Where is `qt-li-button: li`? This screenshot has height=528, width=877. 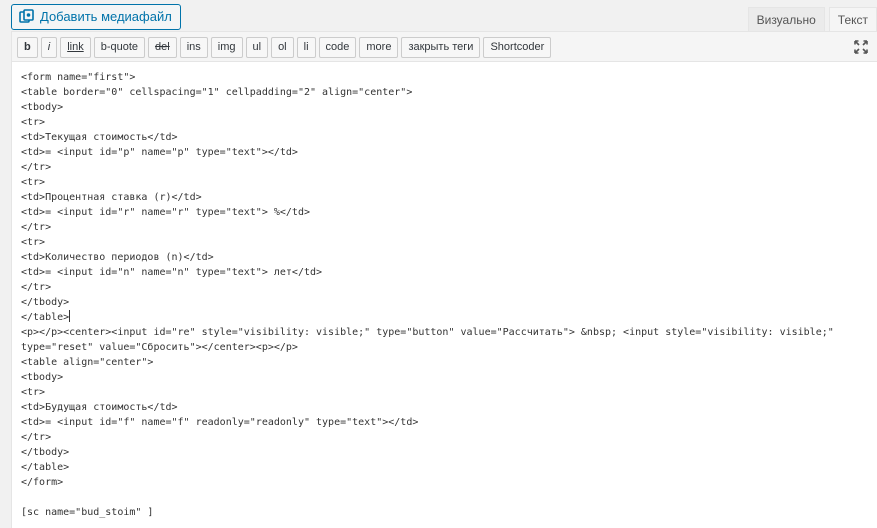 qt-li-button: li is located at coordinates (306, 47).